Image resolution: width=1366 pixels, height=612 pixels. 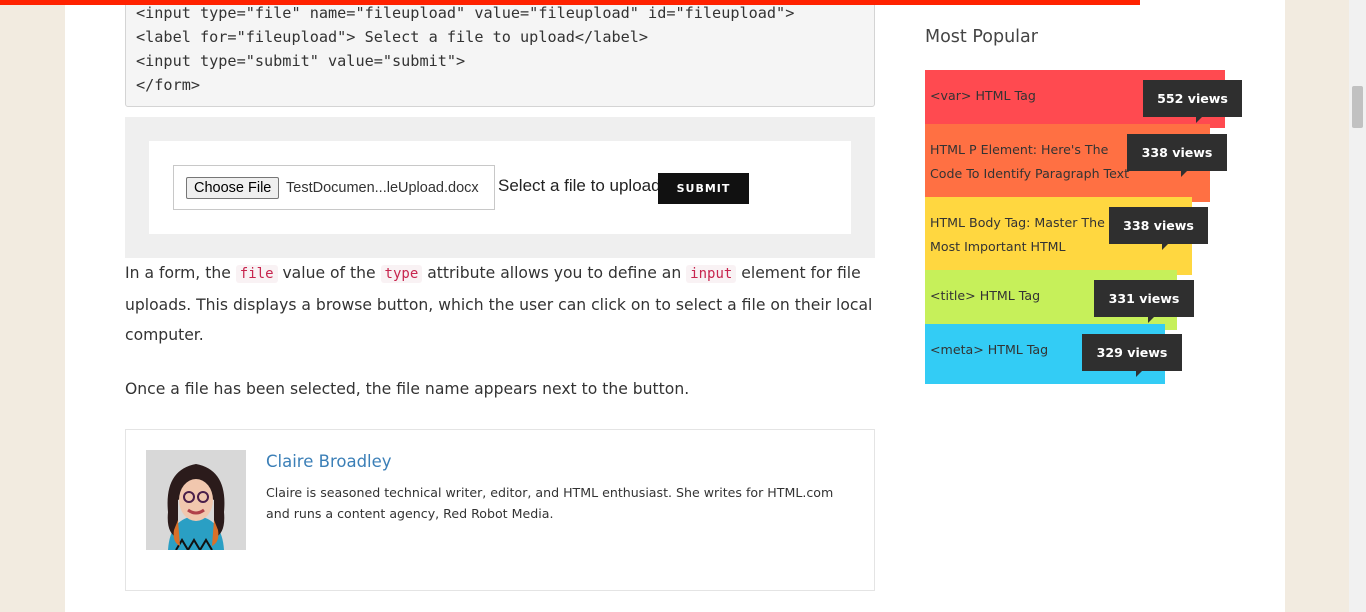 What do you see at coordinates (981, 37) in the screenshot?
I see `most-popular-heading: Most Popular` at bounding box center [981, 37].